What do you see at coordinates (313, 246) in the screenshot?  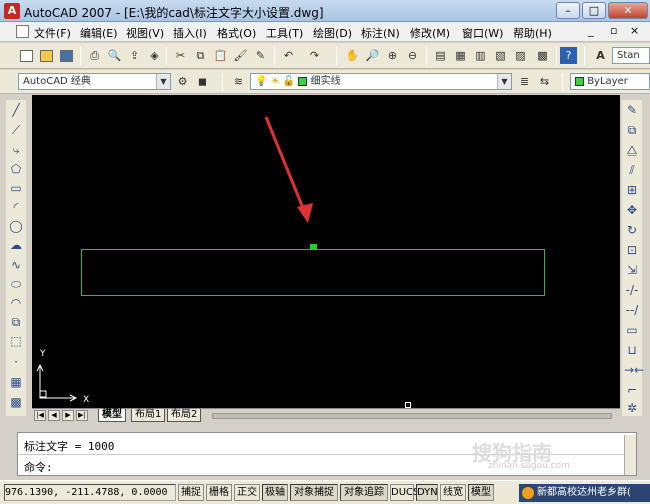 I see `grip-point` at bounding box center [313, 246].